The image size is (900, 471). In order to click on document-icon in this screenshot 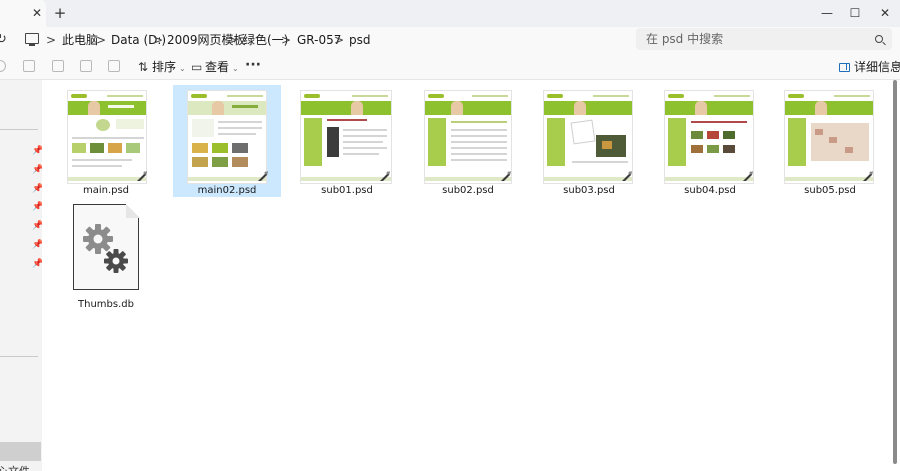, I will do `click(106, 246)`.